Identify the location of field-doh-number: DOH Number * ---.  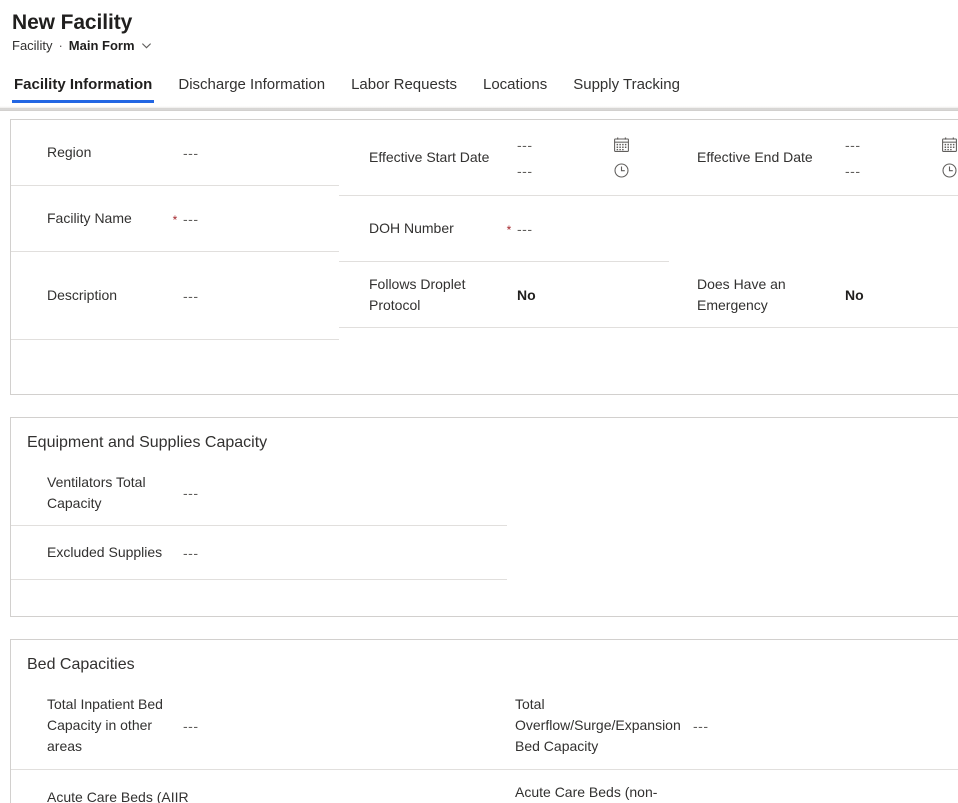
(504, 229).